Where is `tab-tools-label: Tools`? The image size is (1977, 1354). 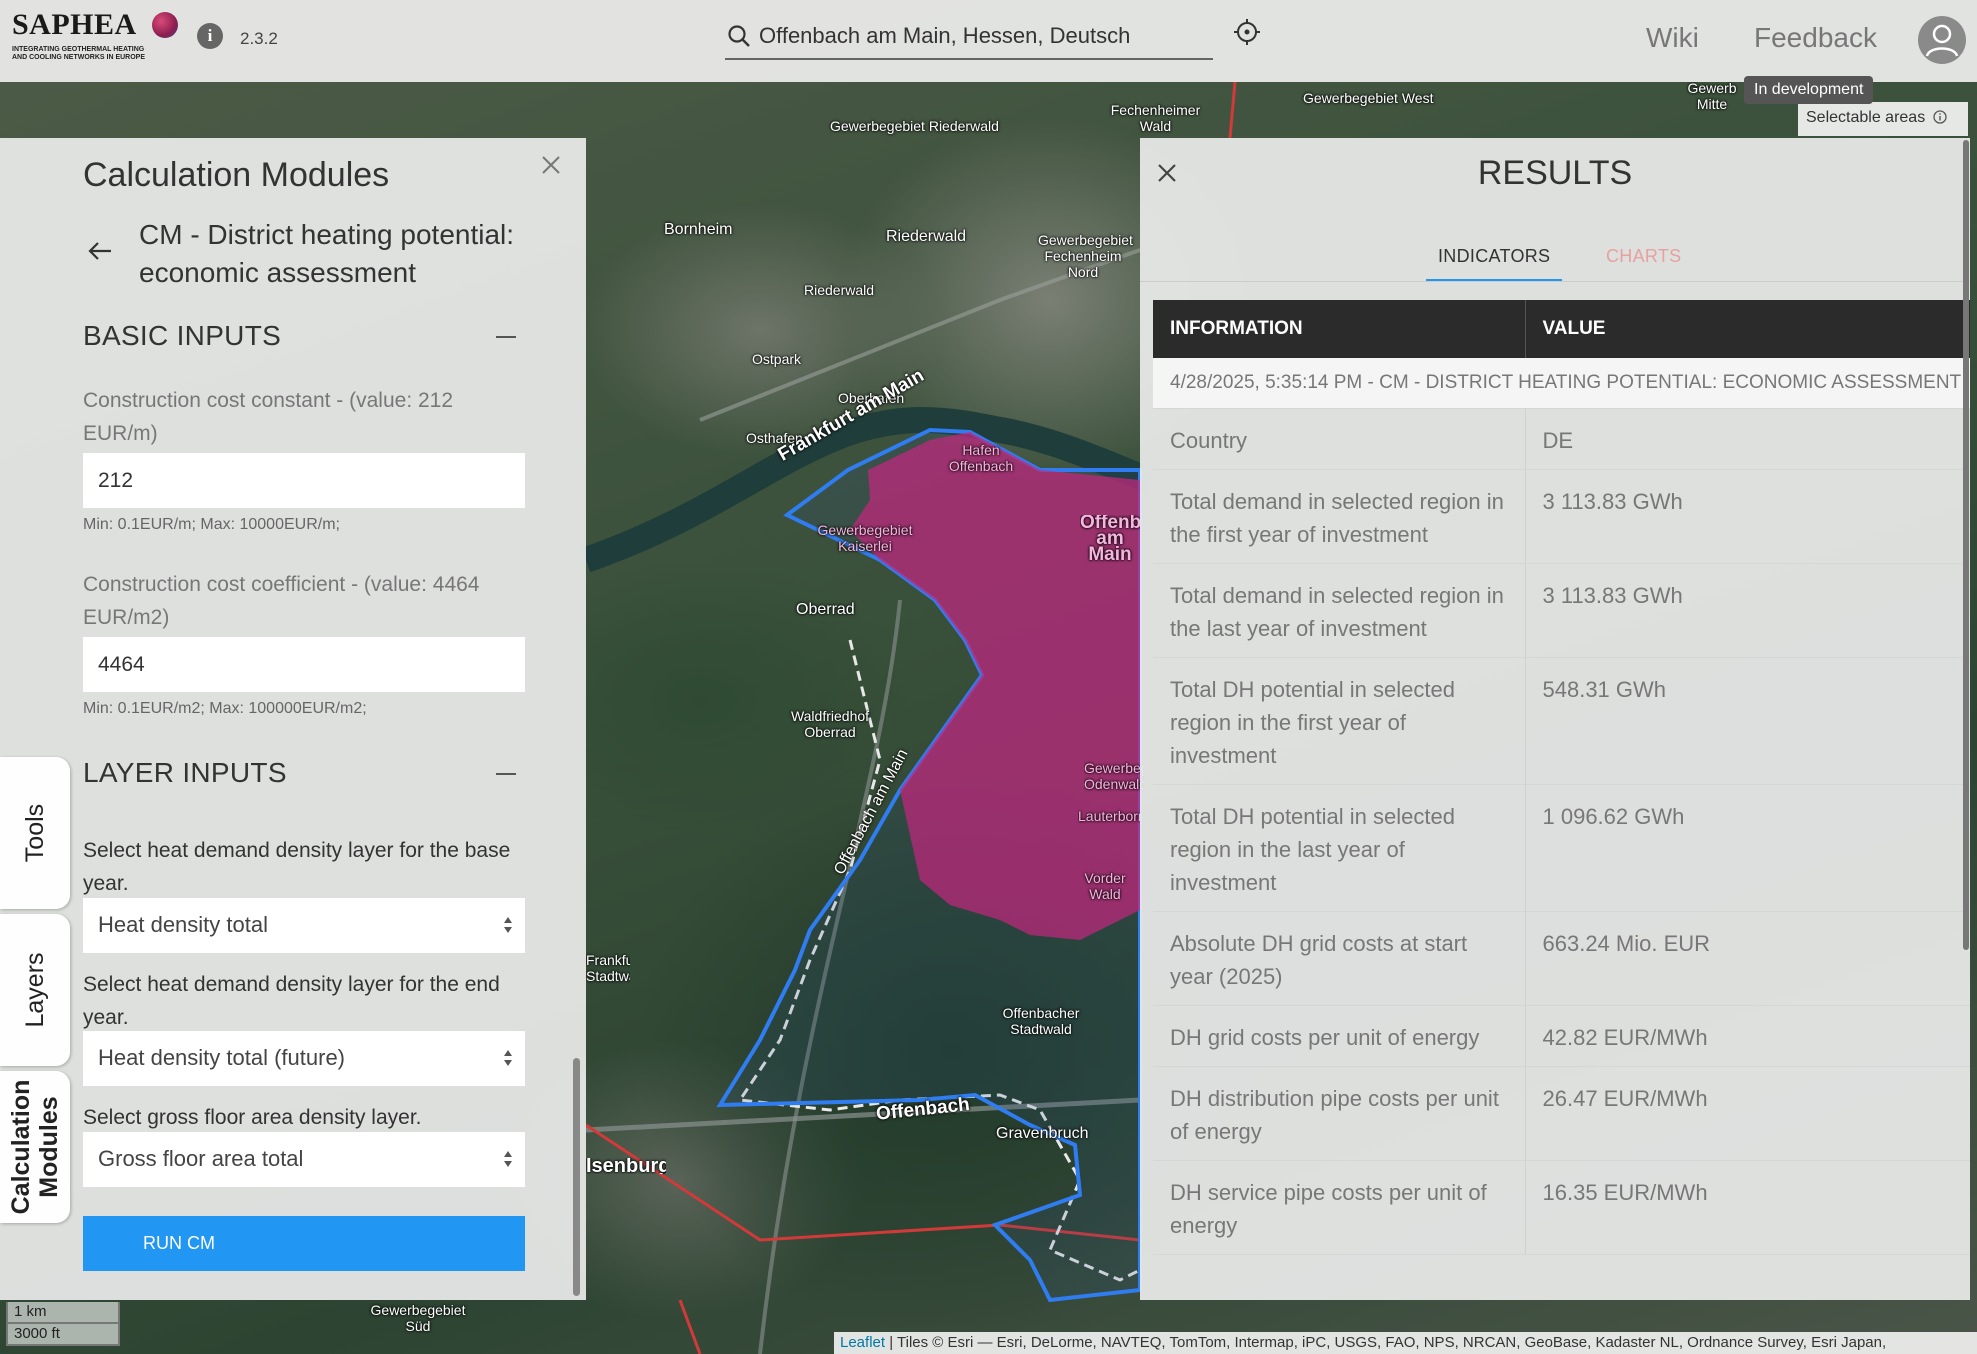 tab-tools-label: Tools is located at coordinates (35, 833).